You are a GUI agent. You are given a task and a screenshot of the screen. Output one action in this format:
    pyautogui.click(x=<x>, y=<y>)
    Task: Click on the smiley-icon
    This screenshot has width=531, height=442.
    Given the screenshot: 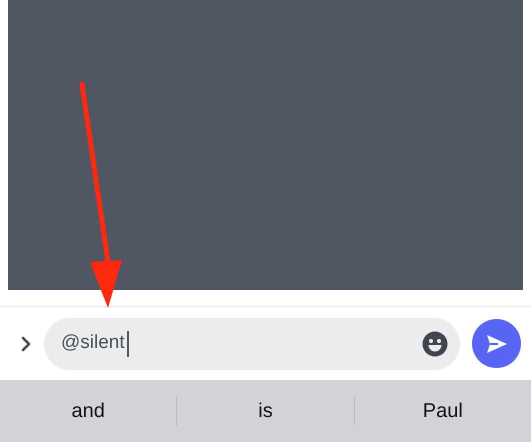 What is the action you would take?
    pyautogui.click(x=435, y=343)
    